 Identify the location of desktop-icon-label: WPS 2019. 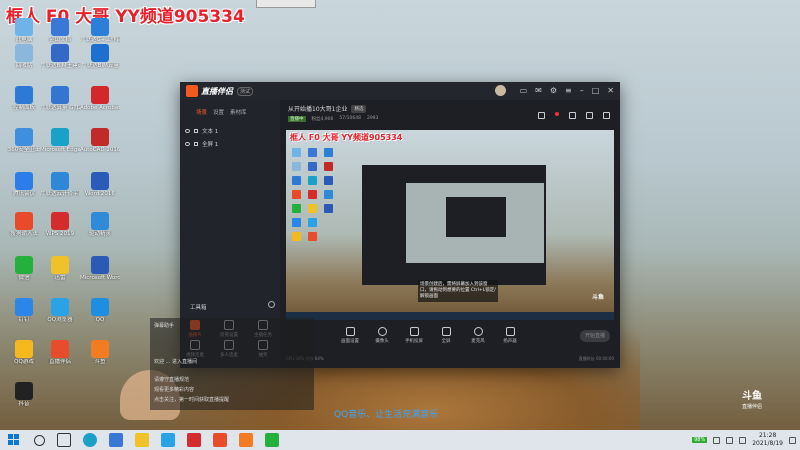
(60, 234).